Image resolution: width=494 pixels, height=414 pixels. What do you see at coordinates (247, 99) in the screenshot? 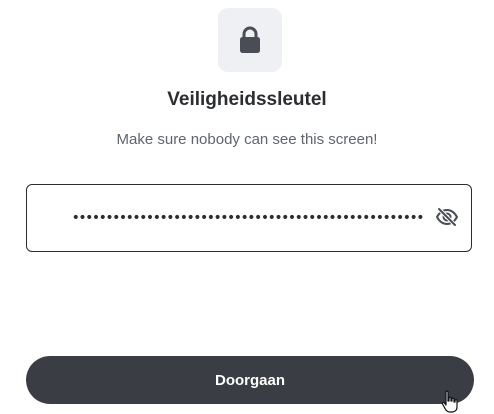
I see `page-title: Veiligheidssleutel` at bounding box center [247, 99].